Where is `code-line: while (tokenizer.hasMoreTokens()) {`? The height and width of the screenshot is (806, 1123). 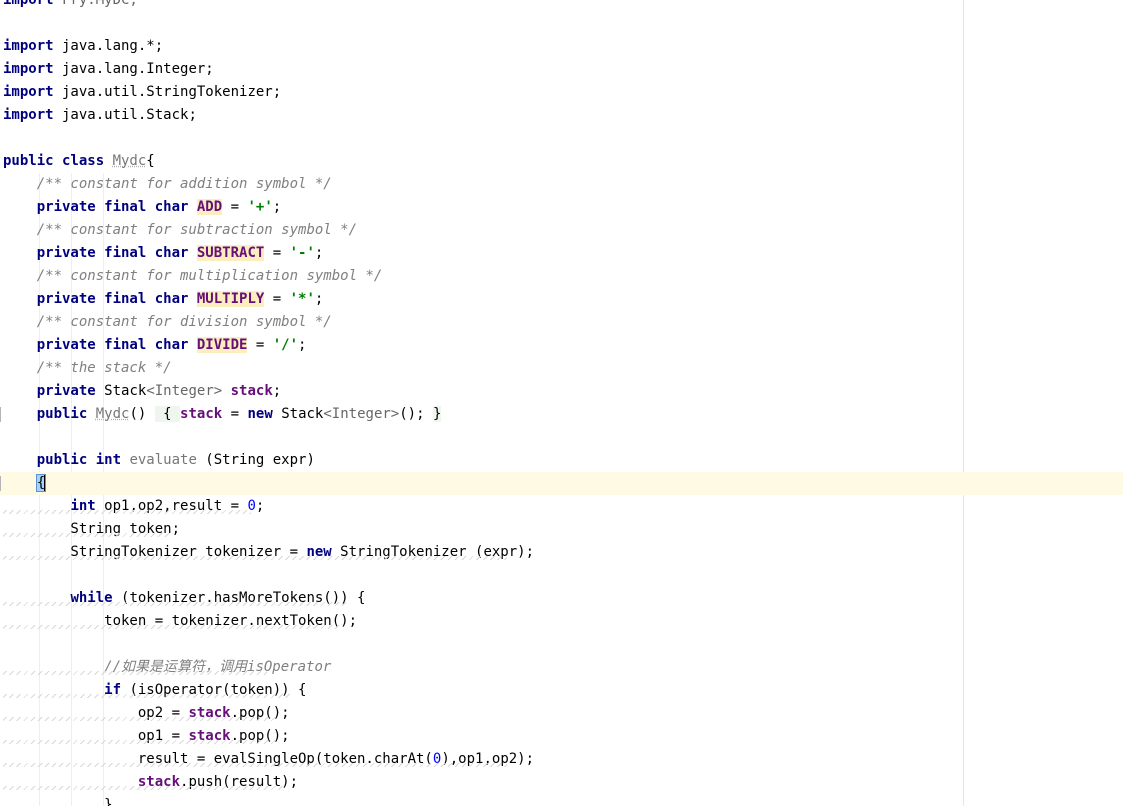
code-line: while (tokenizer.hasMoreTokens()) { is located at coordinates (561, 598).